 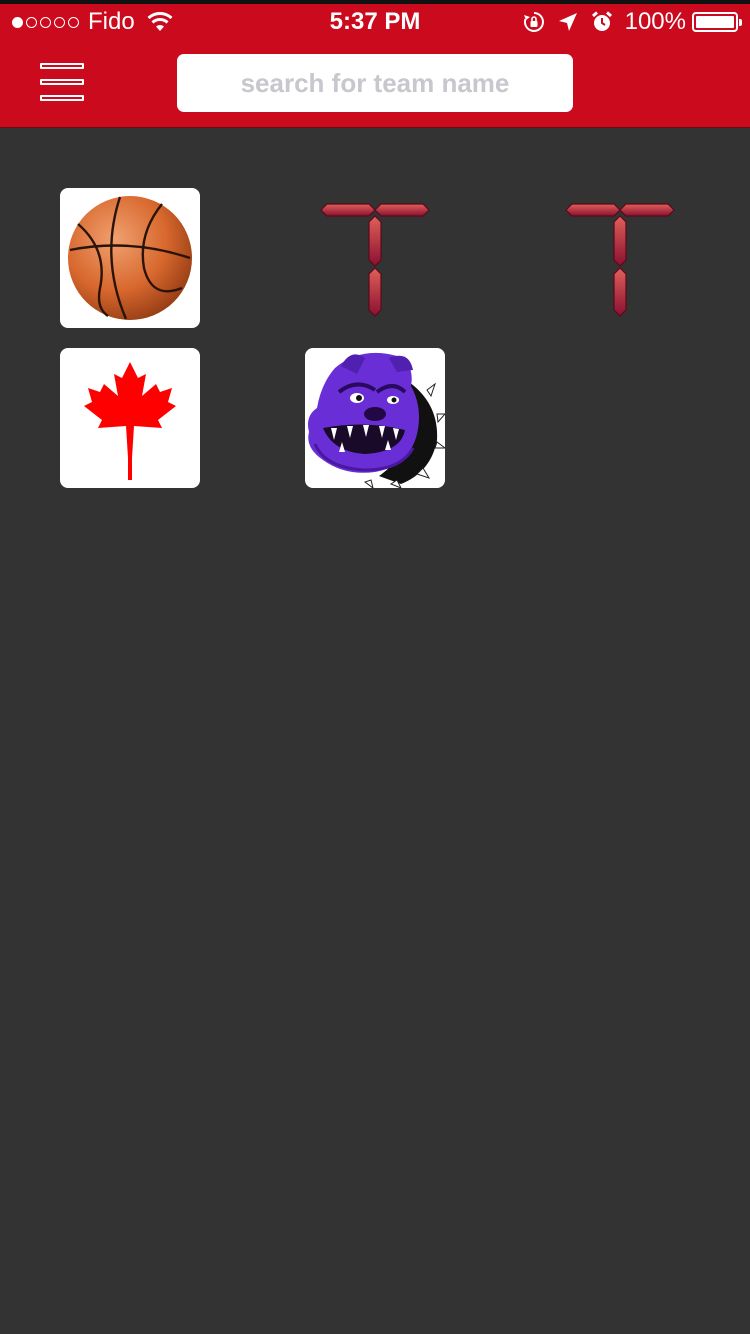 I want to click on team-tile-canada, so click(x=130, y=418).